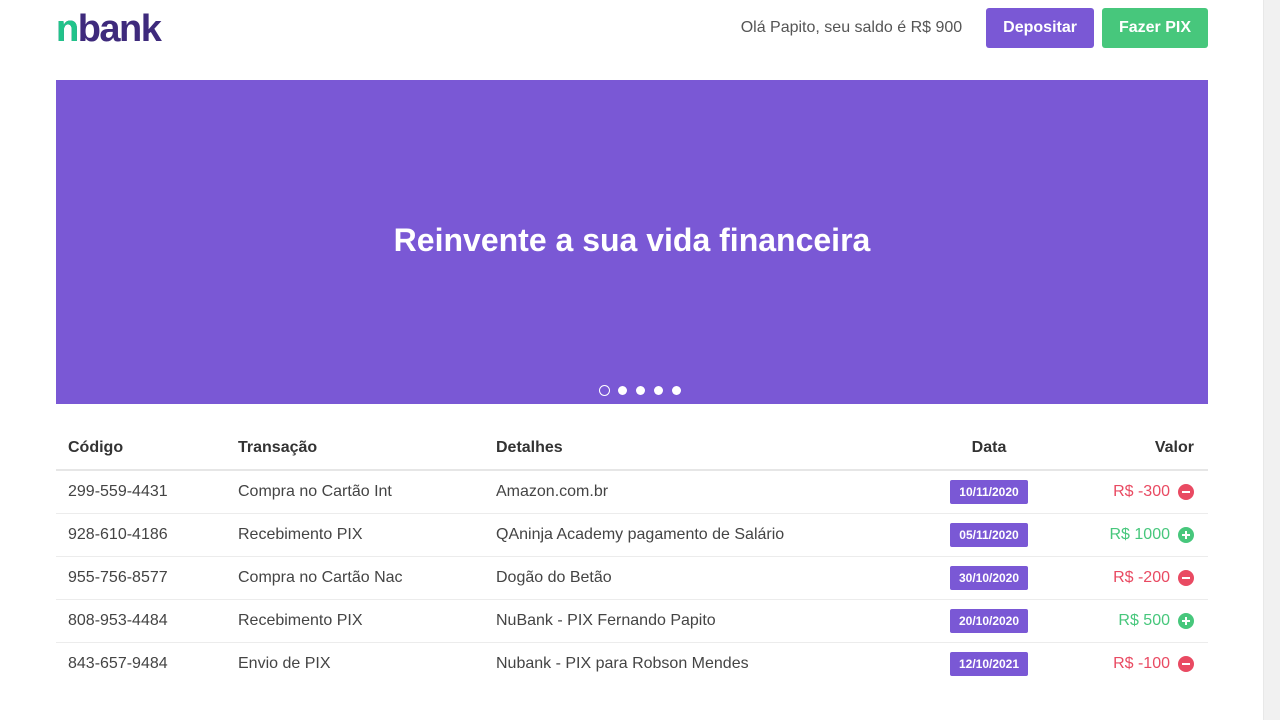  What do you see at coordinates (707, 448) in the screenshot?
I see `column-header-details: Detalhes` at bounding box center [707, 448].